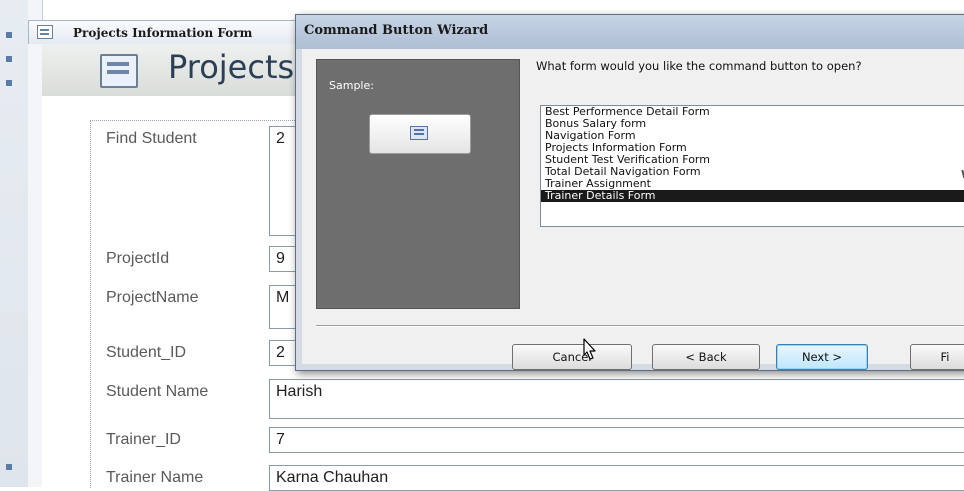 The width and height of the screenshot is (964, 491). Describe the element at coordinates (151, 138) in the screenshot. I see `field-label-find-student: Find Student` at that location.